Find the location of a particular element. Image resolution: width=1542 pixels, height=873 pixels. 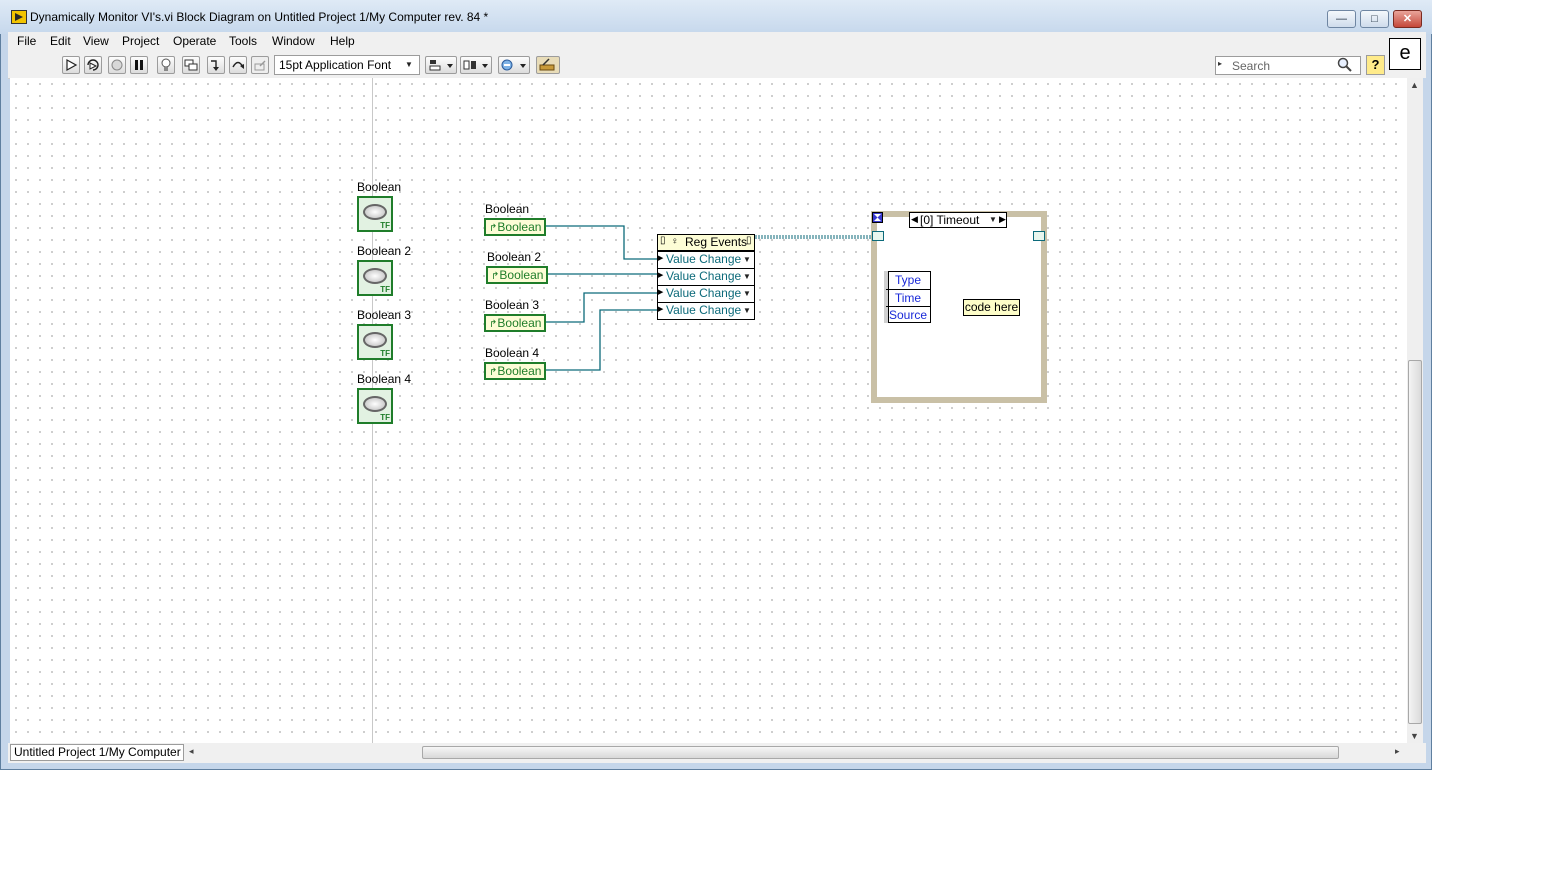

reference-label-boolean-4: Boolean 4 is located at coordinates (512, 353).